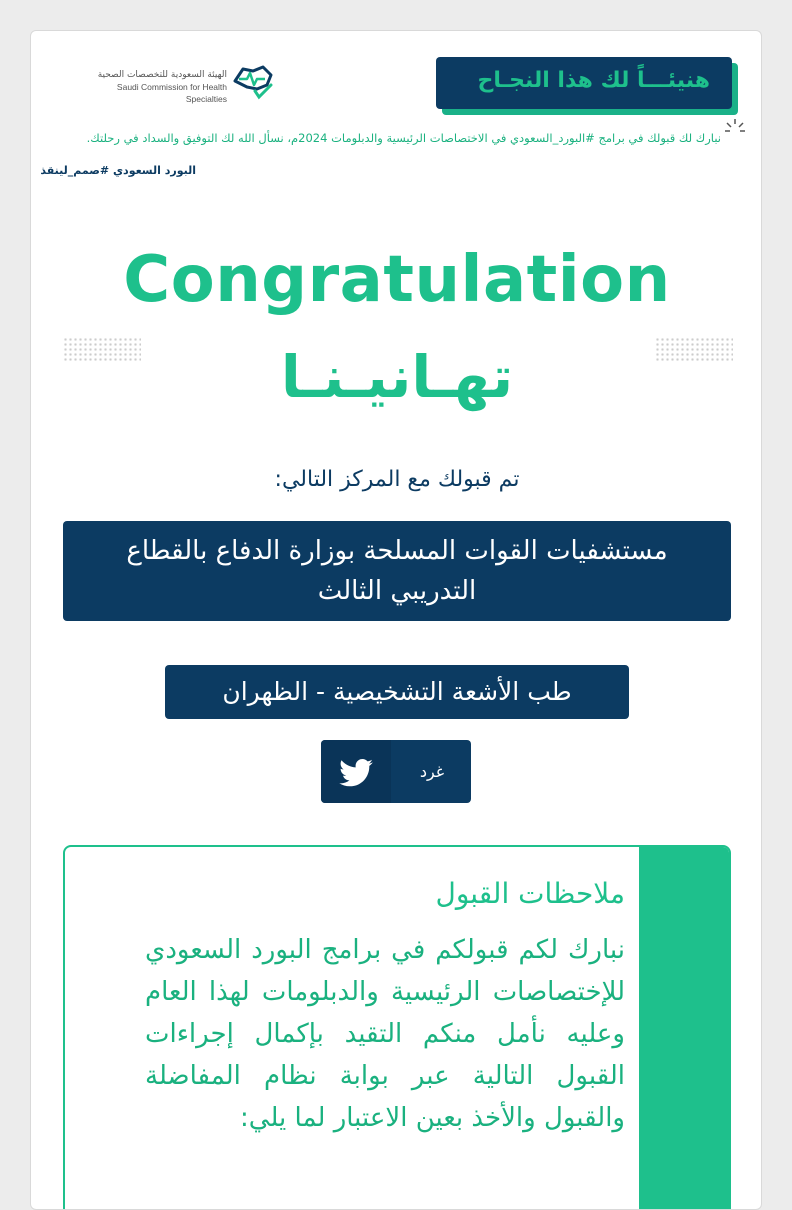  Describe the element at coordinates (735, 125) in the screenshot. I see `sparkle-icon` at that location.